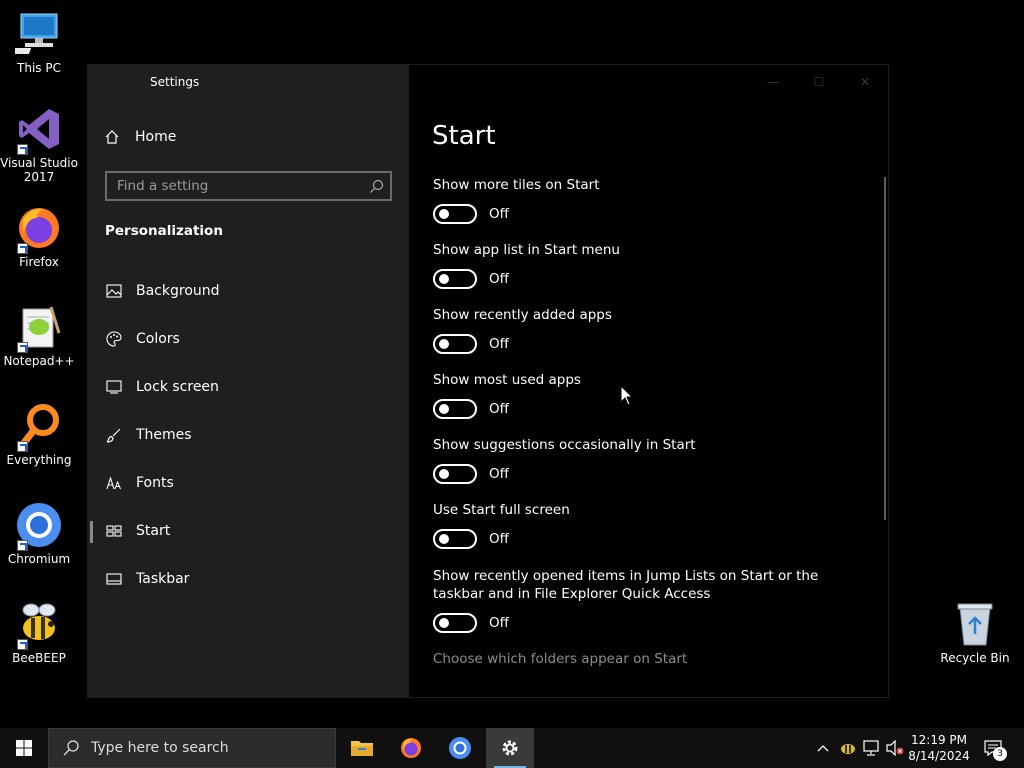  I want to click on maximize-button: ☐, so click(819, 82).